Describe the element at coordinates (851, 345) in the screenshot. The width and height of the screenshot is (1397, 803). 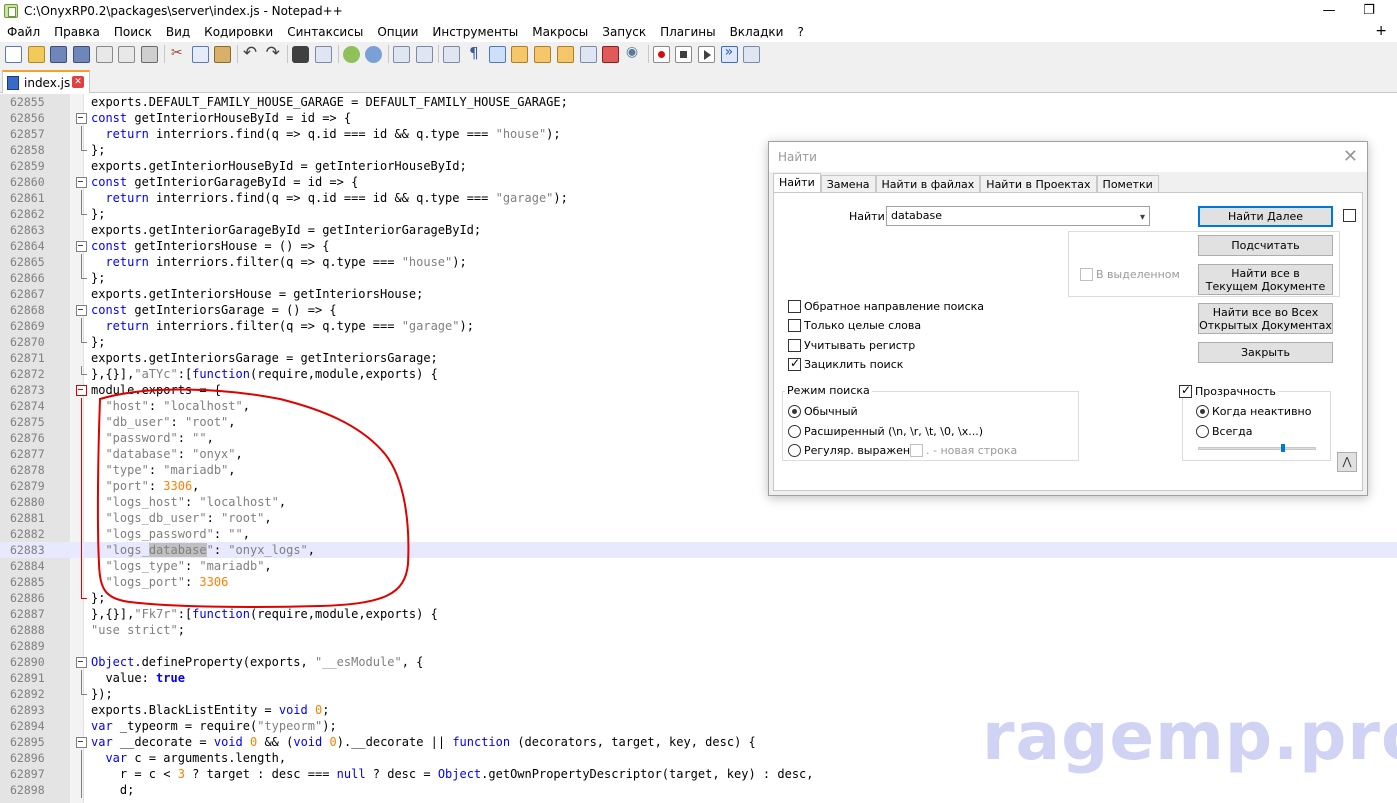
I see `match-case-checkbox: Учитывать регистр` at that location.